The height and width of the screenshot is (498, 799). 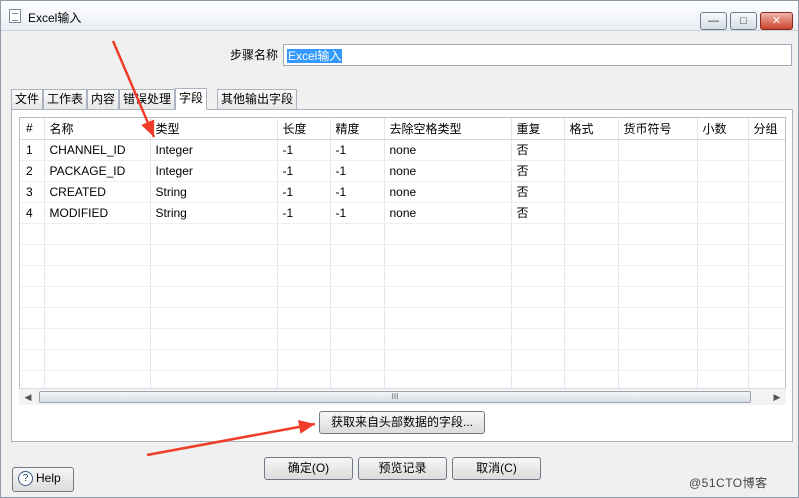 What do you see at coordinates (538, 129) in the screenshot?
I see `column-header-repeat: 重复` at bounding box center [538, 129].